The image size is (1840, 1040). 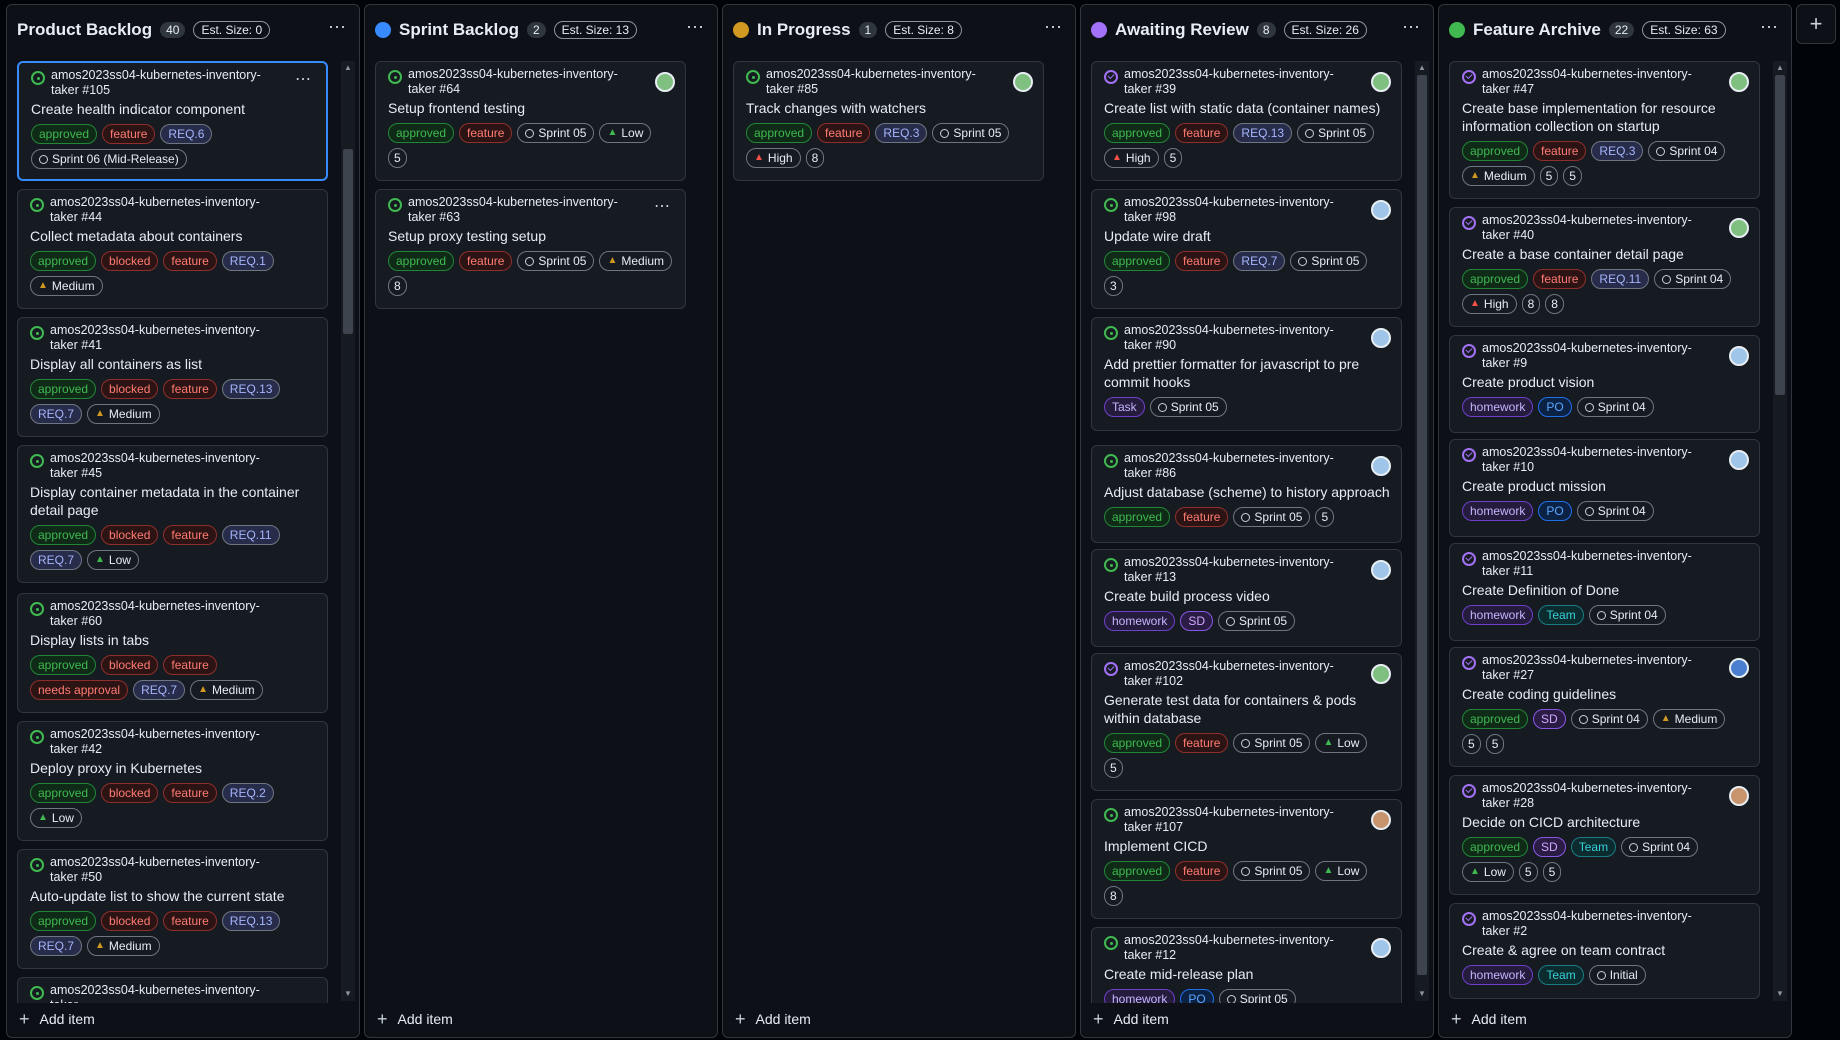 What do you see at coordinates (1617, 975) in the screenshot?
I see `iteration-badge: Initial` at bounding box center [1617, 975].